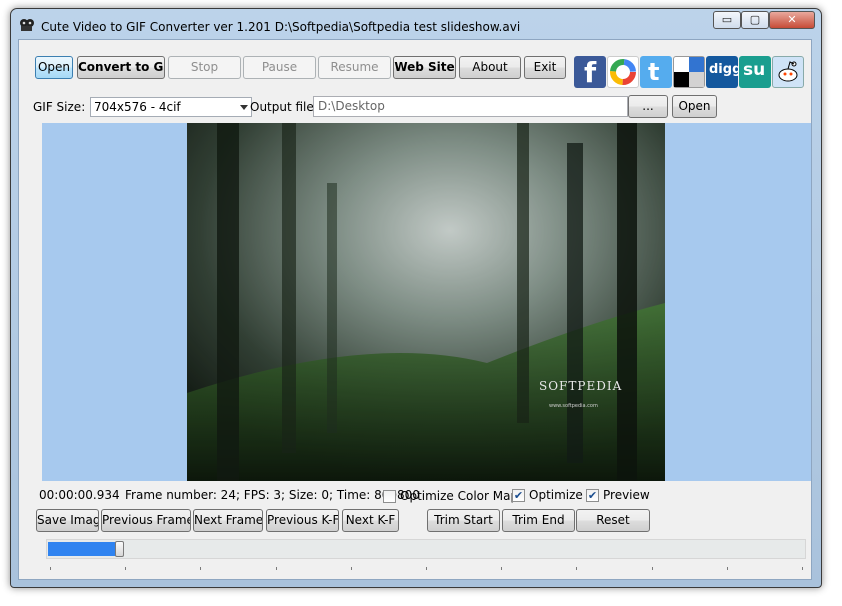 This screenshot has height=606, width=842. What do you see at coordinates (354, 67) in the screenshot?
I see `resume-button: Resume` at bounding box center [354, 67].